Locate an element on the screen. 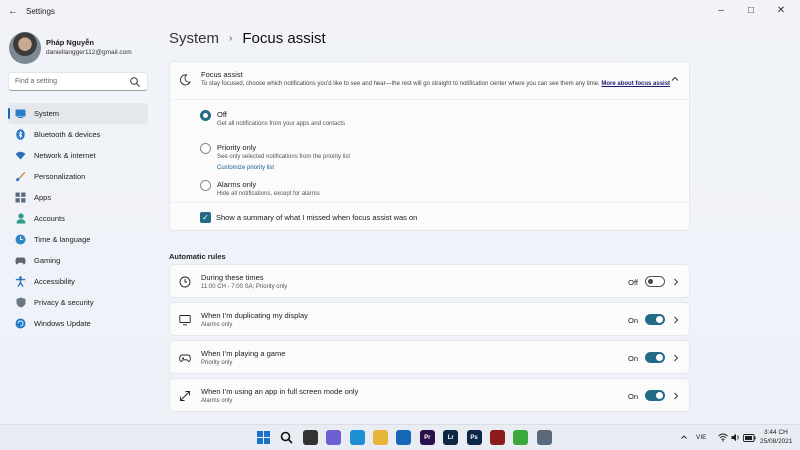  rule-playing-game: When I'm playing a game Priority only On is located at coordinates (429, 357).